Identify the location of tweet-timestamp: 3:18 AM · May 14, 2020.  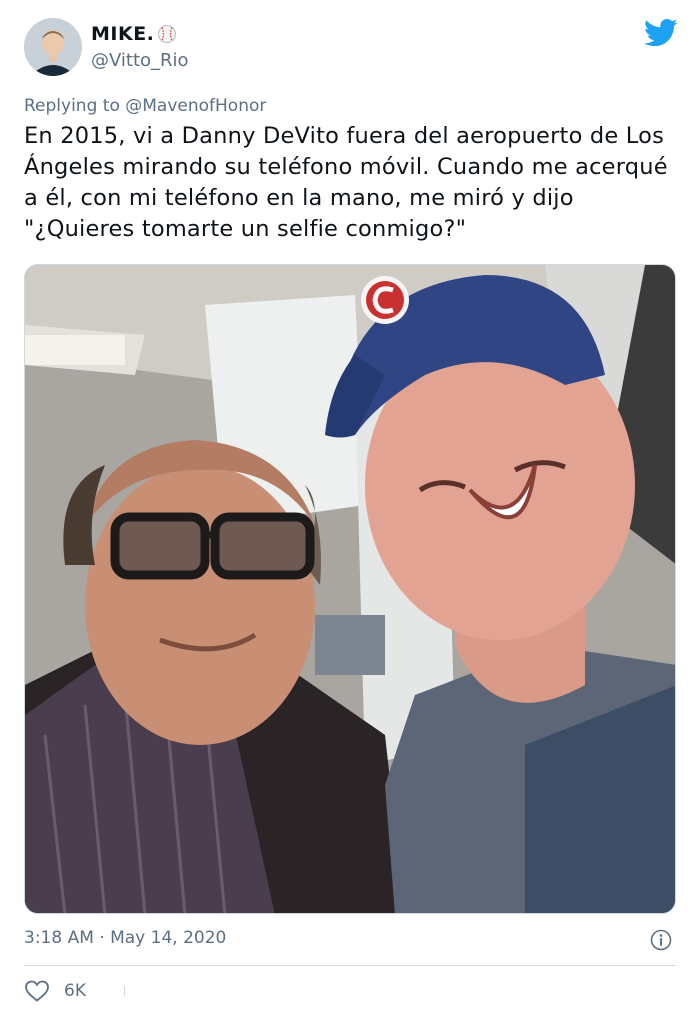
(125, 938).